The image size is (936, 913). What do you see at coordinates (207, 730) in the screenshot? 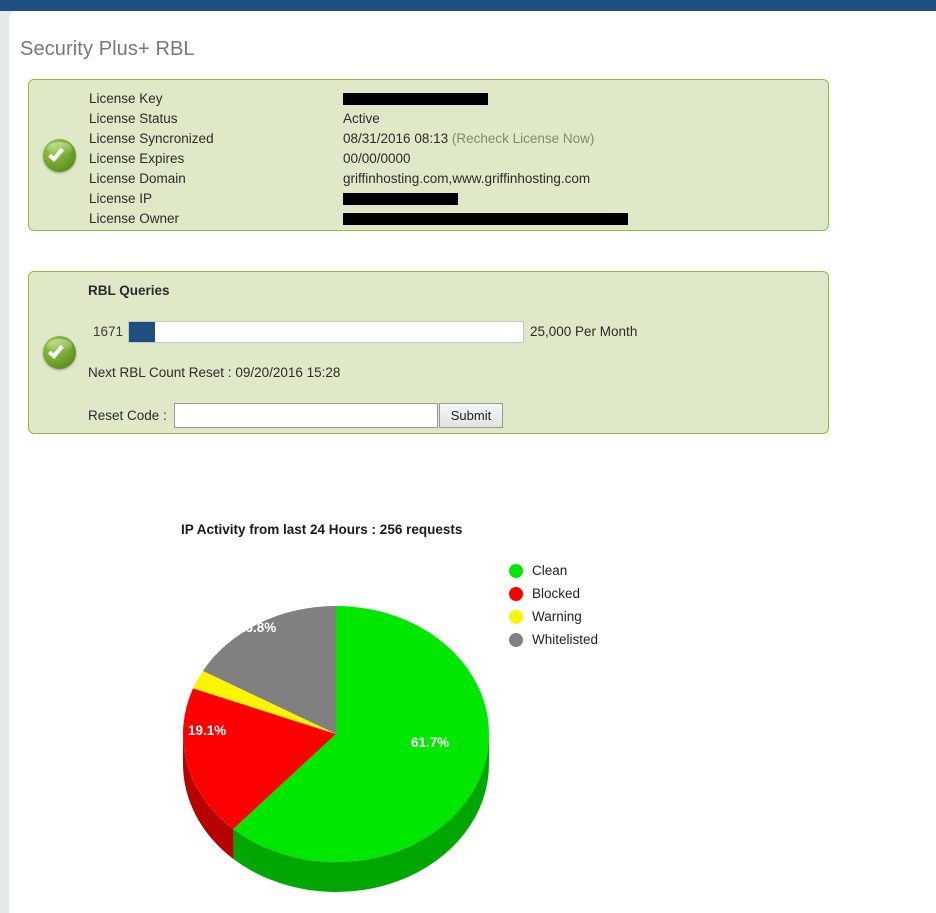
I see `pie-slice-label: 19.1%` at bounding box center [207, 730].